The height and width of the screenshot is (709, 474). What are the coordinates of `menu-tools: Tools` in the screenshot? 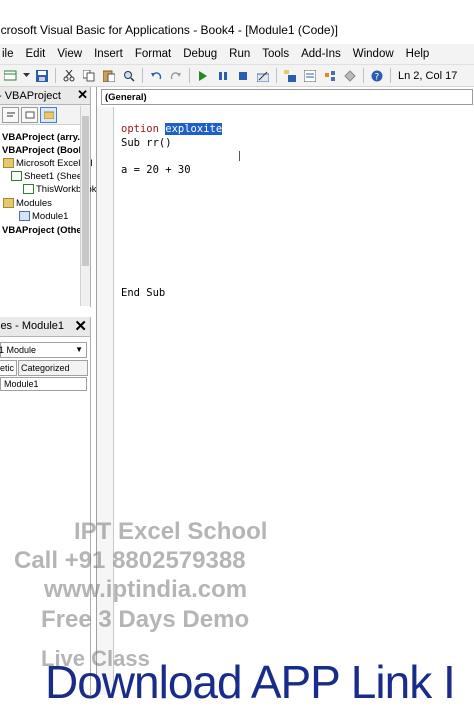 It's located at (275, 54).